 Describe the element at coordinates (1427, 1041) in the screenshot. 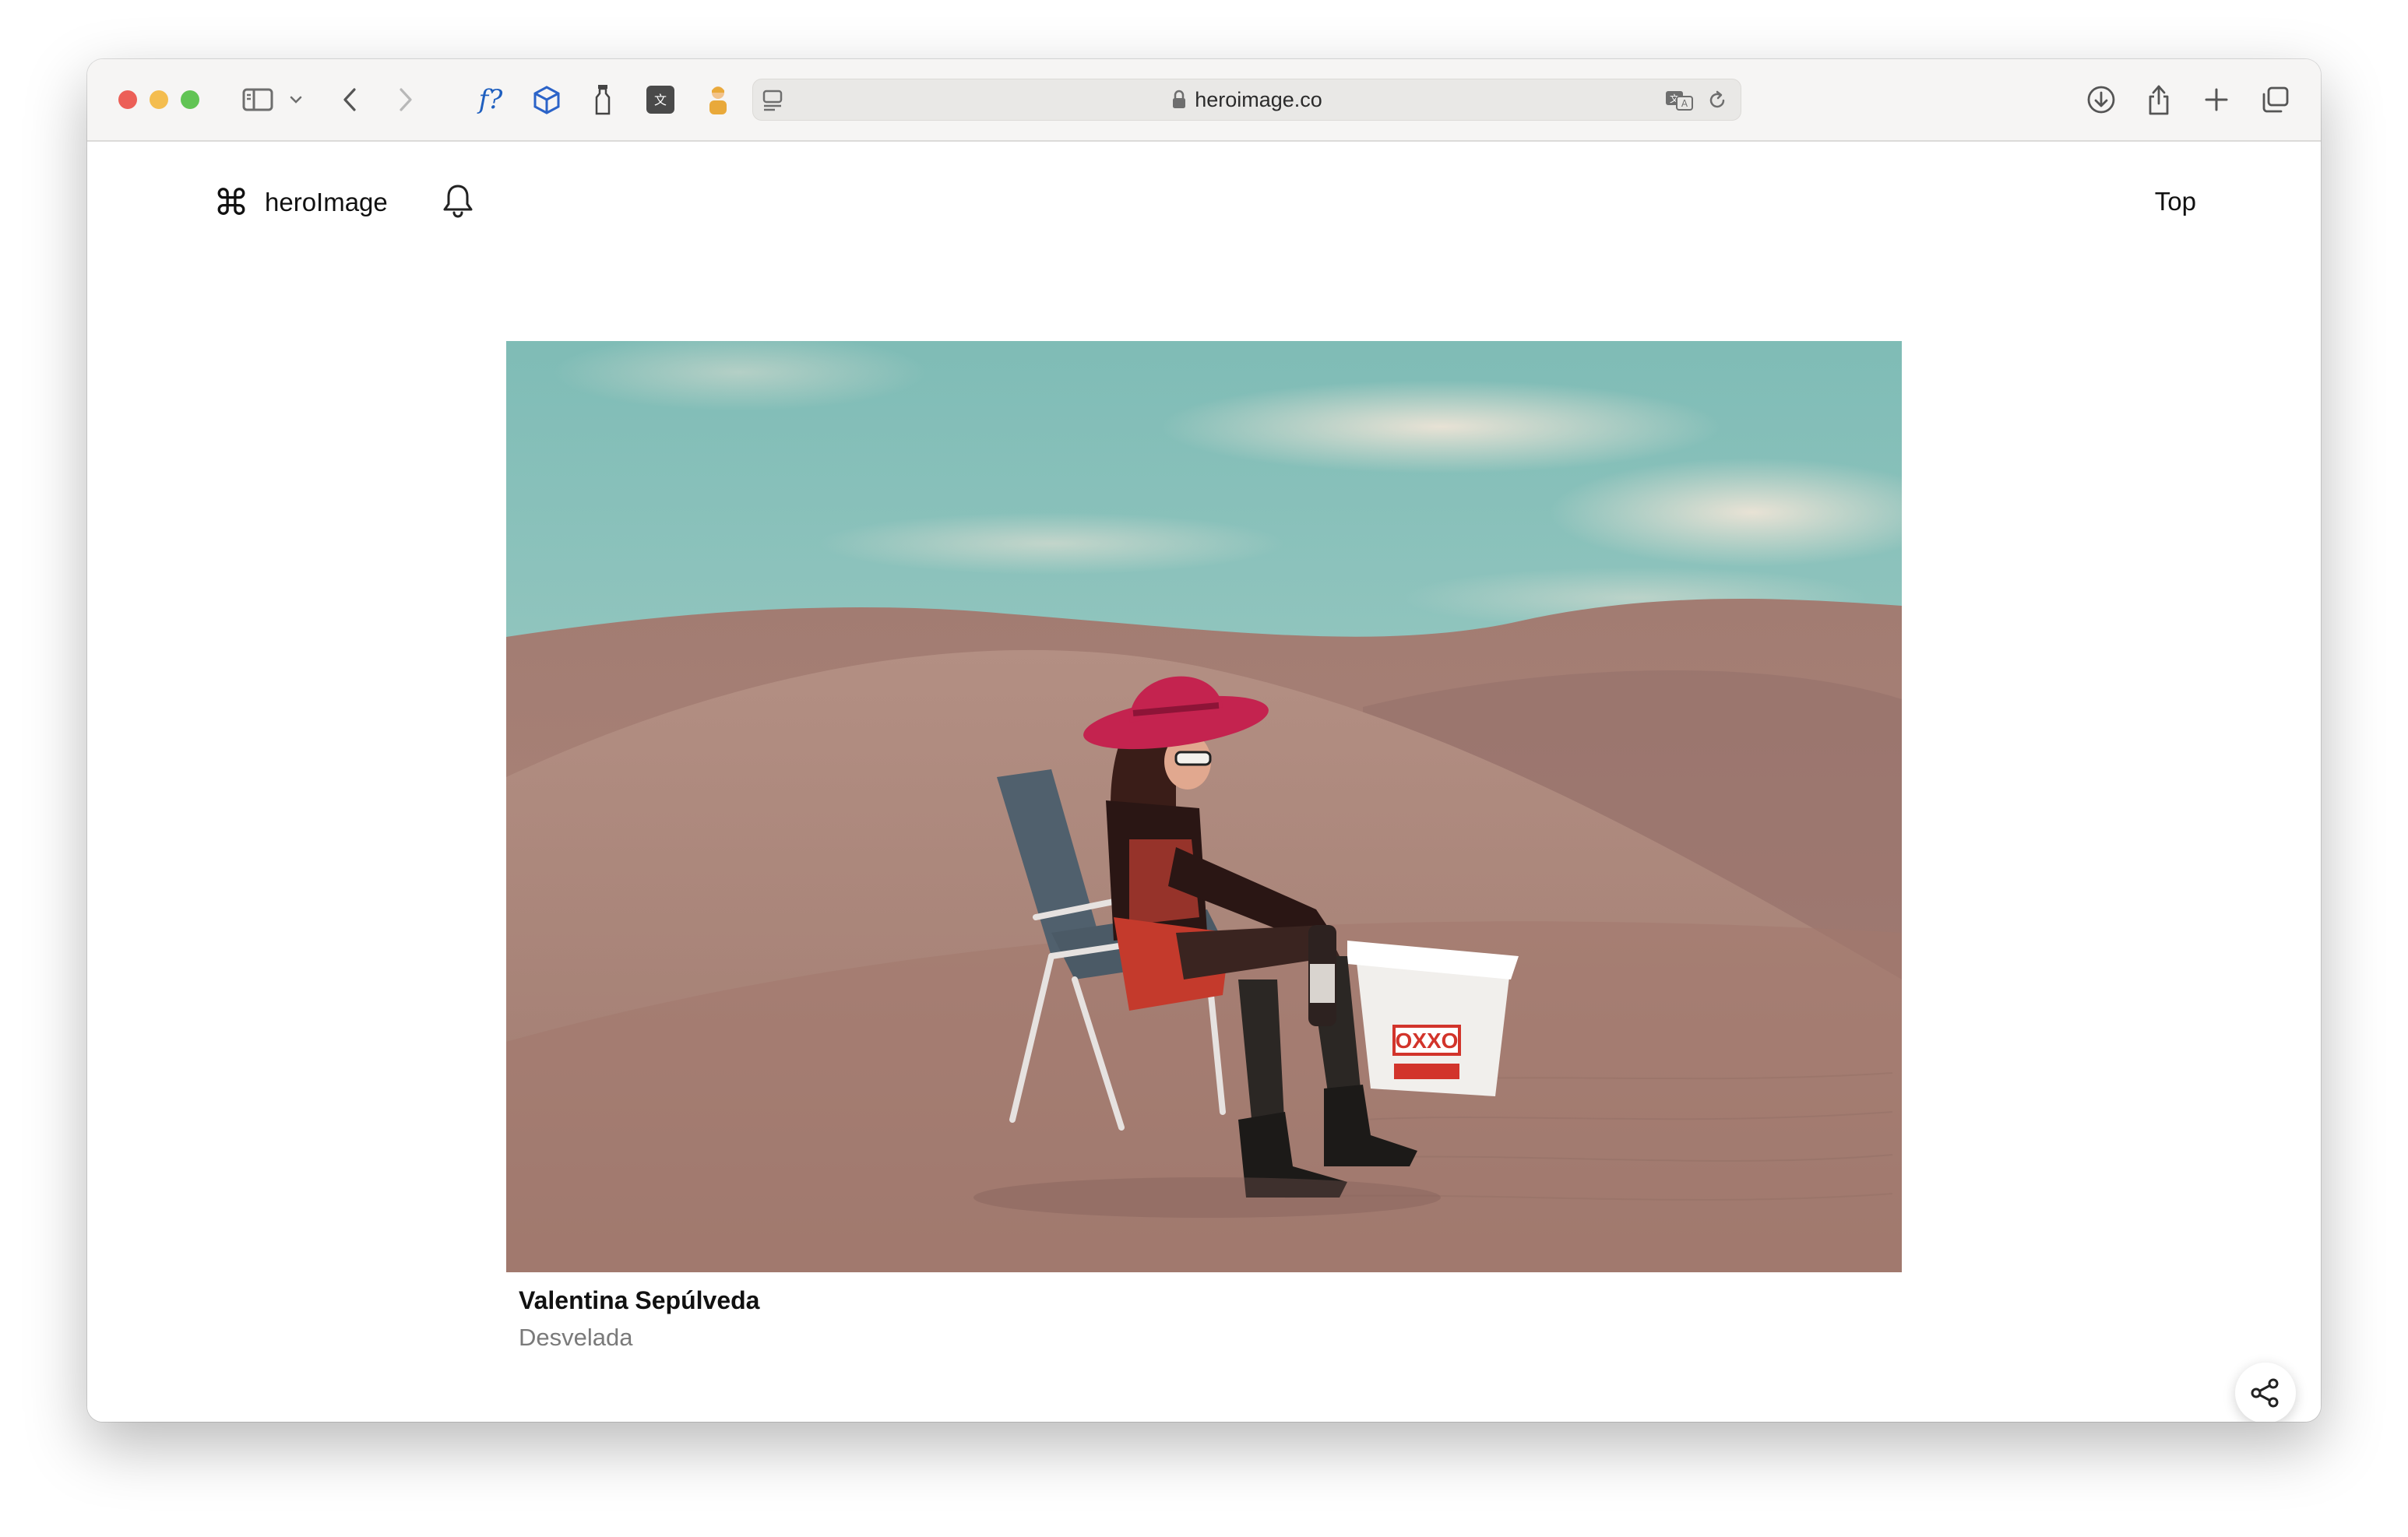

I see `cooler-brand-label: OXXO` at that location.